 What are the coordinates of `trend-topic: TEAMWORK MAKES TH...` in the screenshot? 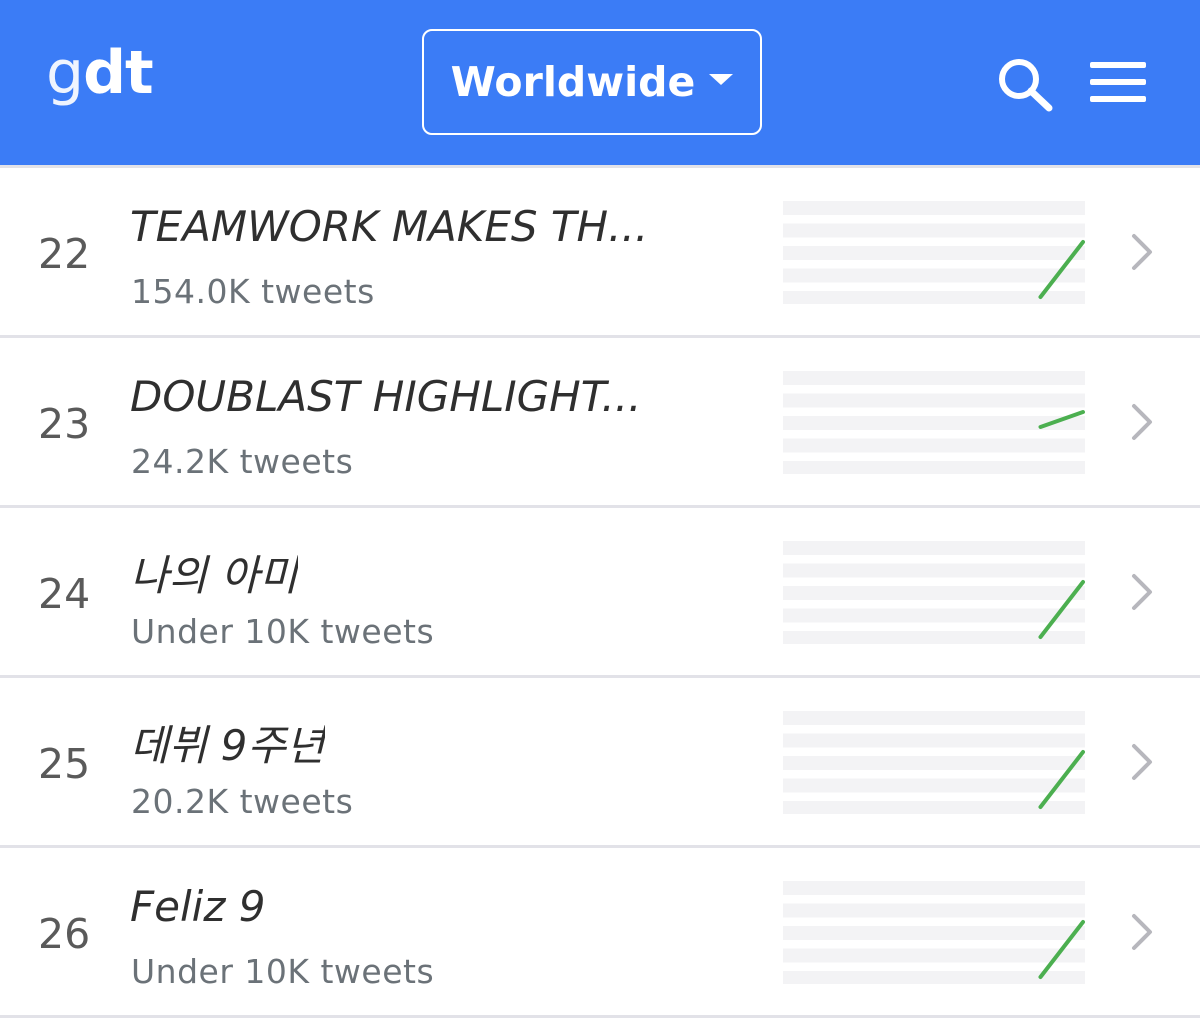 It's located at (389, 226).